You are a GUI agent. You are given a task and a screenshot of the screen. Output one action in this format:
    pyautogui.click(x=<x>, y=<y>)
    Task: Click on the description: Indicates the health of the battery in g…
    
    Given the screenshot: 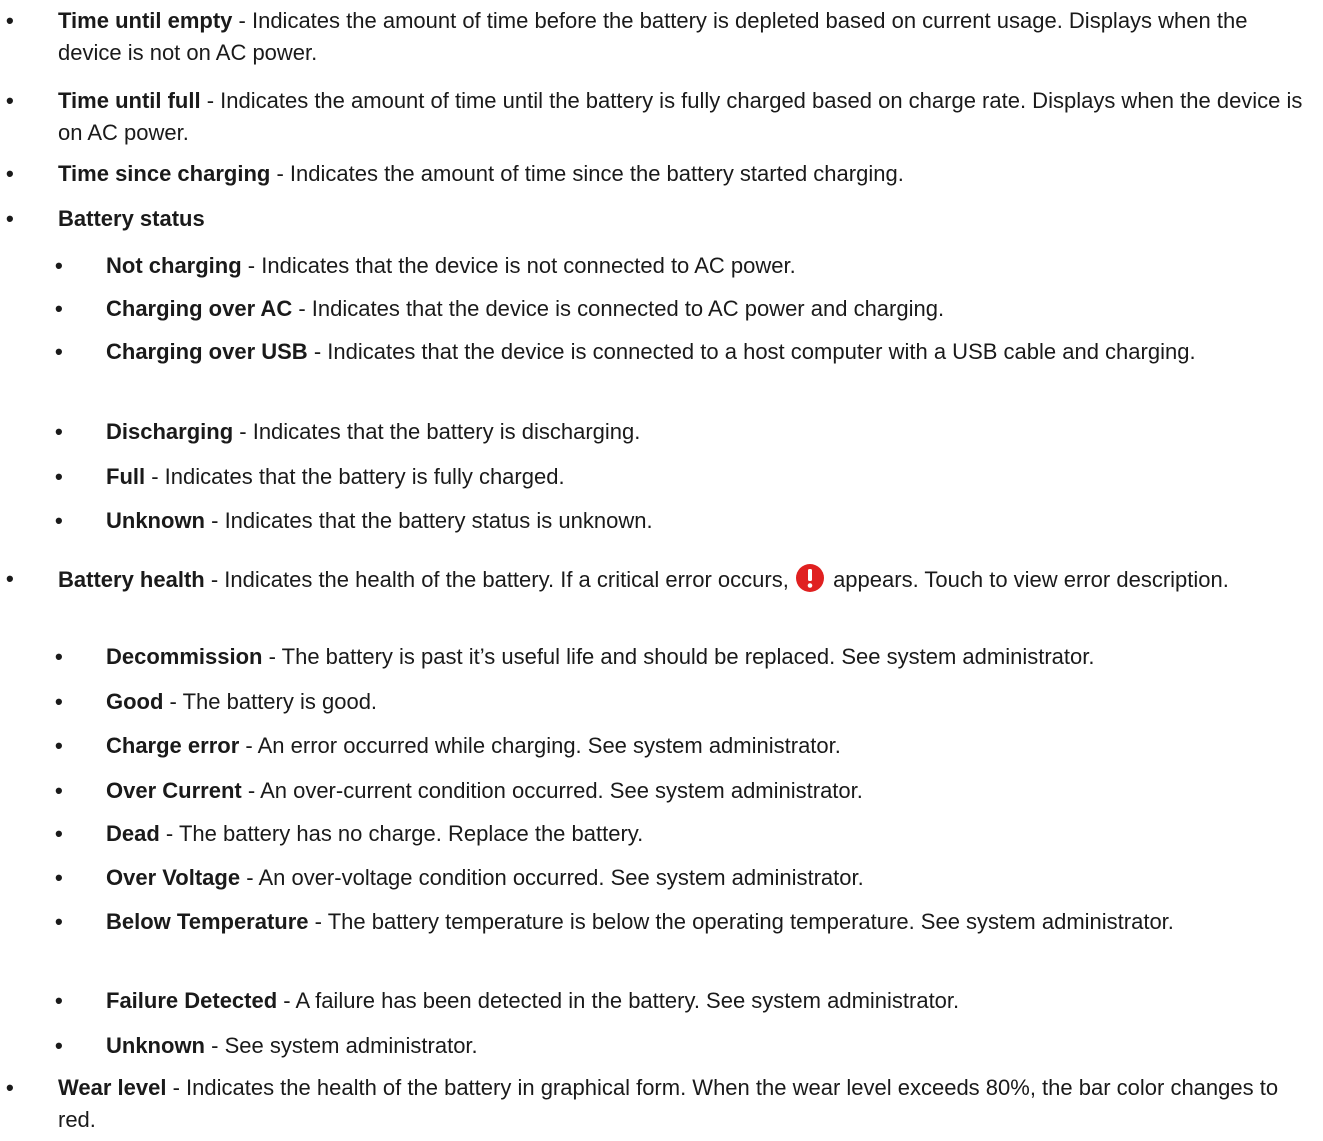 What is the action you would take?
    pyautogui.click(x=668, y=1103)
    